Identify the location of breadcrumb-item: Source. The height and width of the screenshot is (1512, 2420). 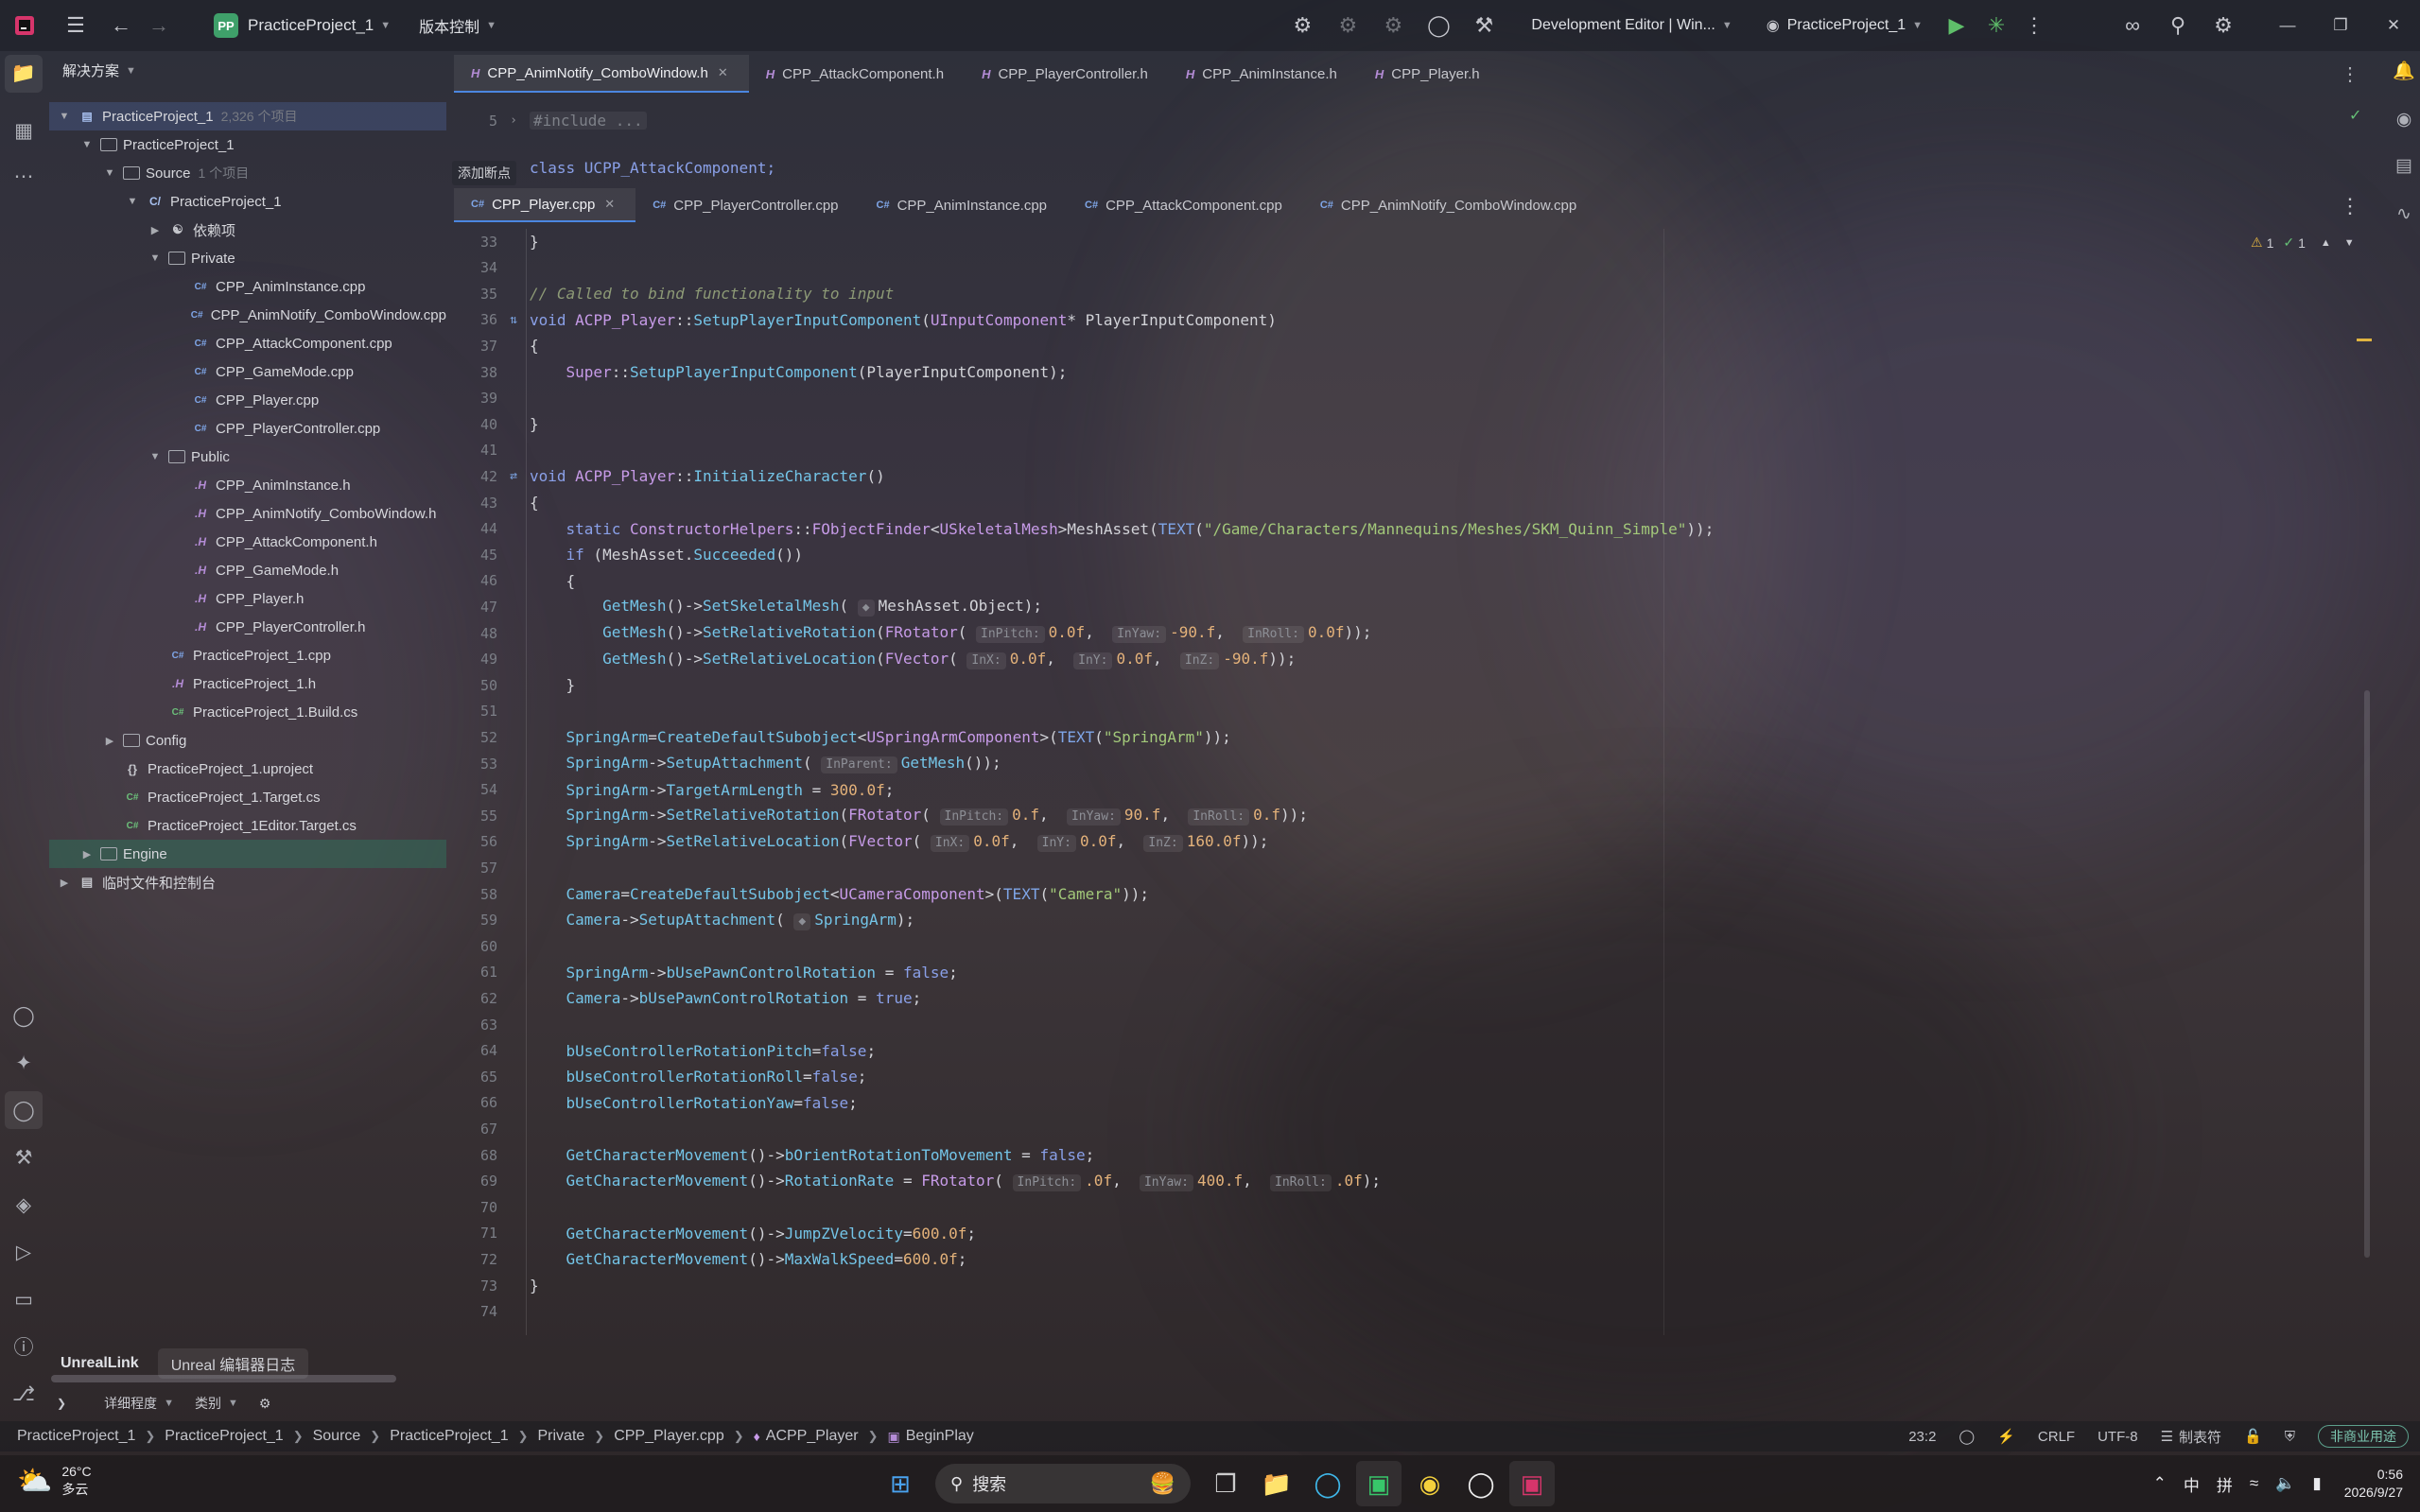
(337, 1436).